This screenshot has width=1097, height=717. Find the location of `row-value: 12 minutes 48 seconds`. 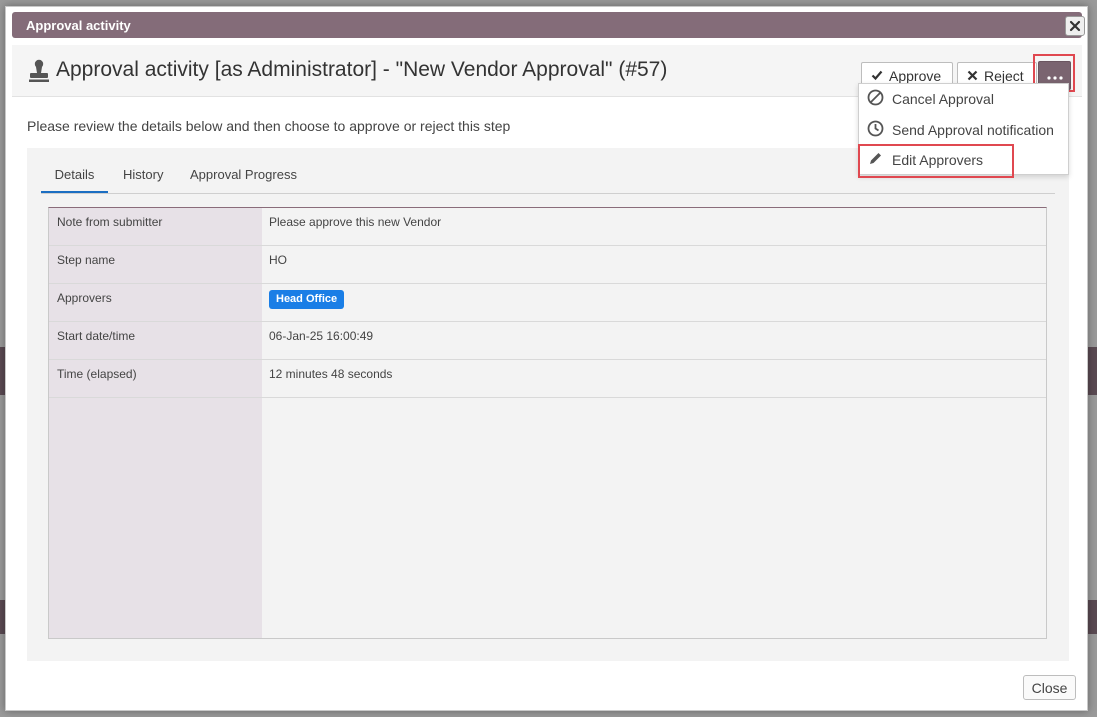

row-value: 12 minutes 48 seconds is located at coordinates (331, 374).